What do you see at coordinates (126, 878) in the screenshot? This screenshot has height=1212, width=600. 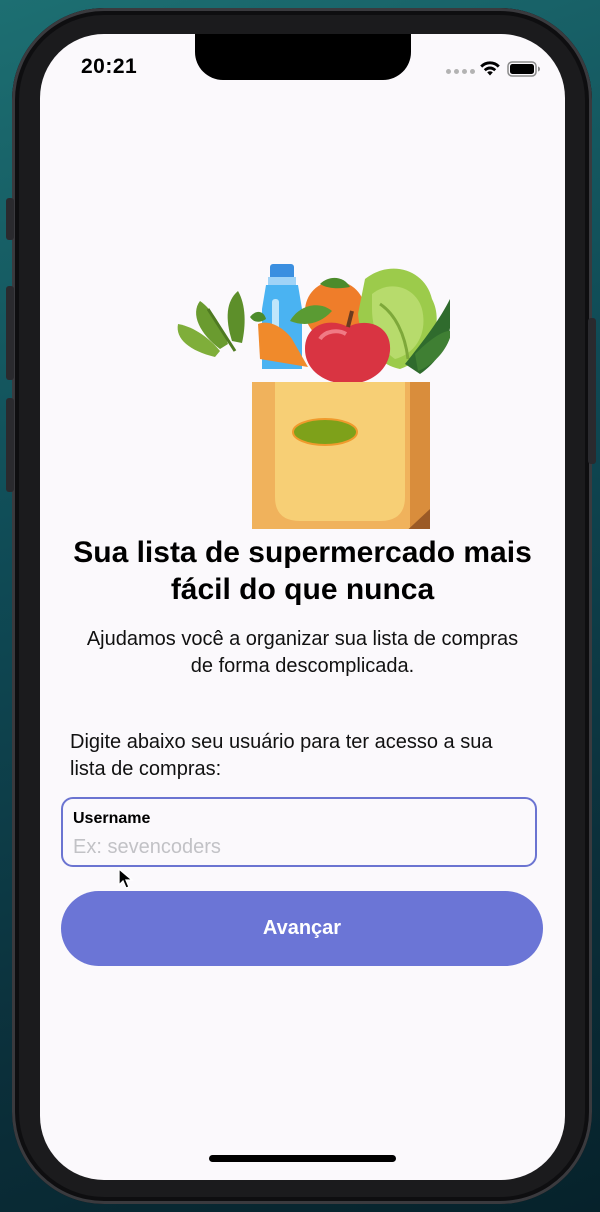 I see `mouse-pointer-icon` at bounding box center [126, 878].